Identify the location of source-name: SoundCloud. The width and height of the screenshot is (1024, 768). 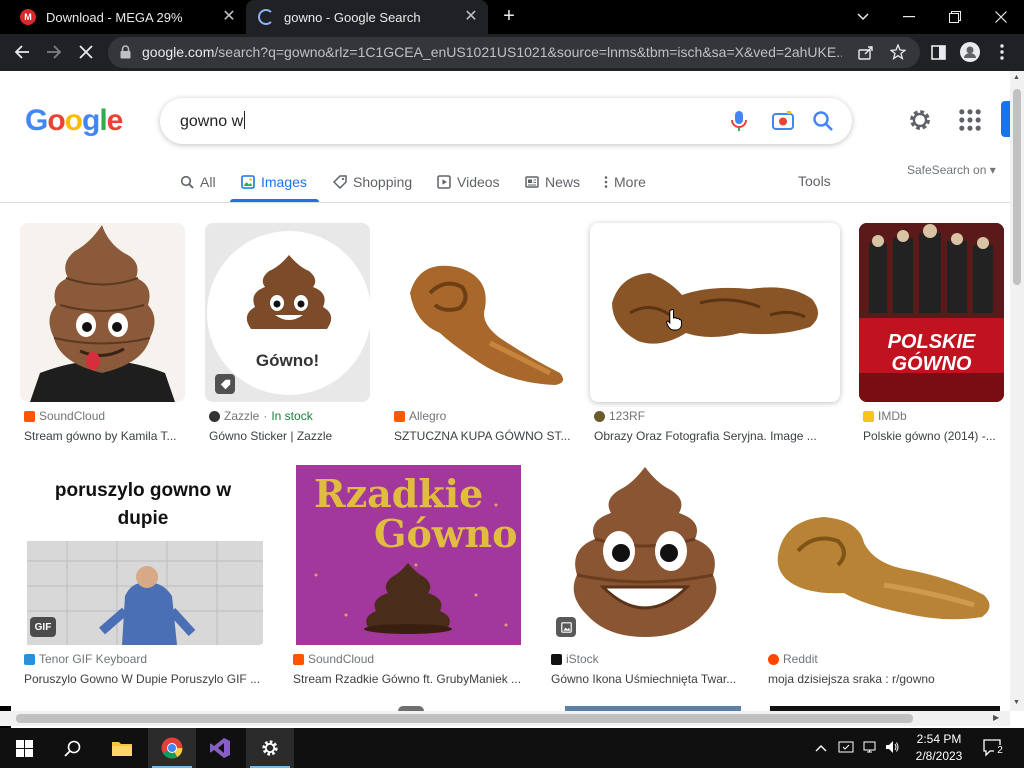
(341, 659).